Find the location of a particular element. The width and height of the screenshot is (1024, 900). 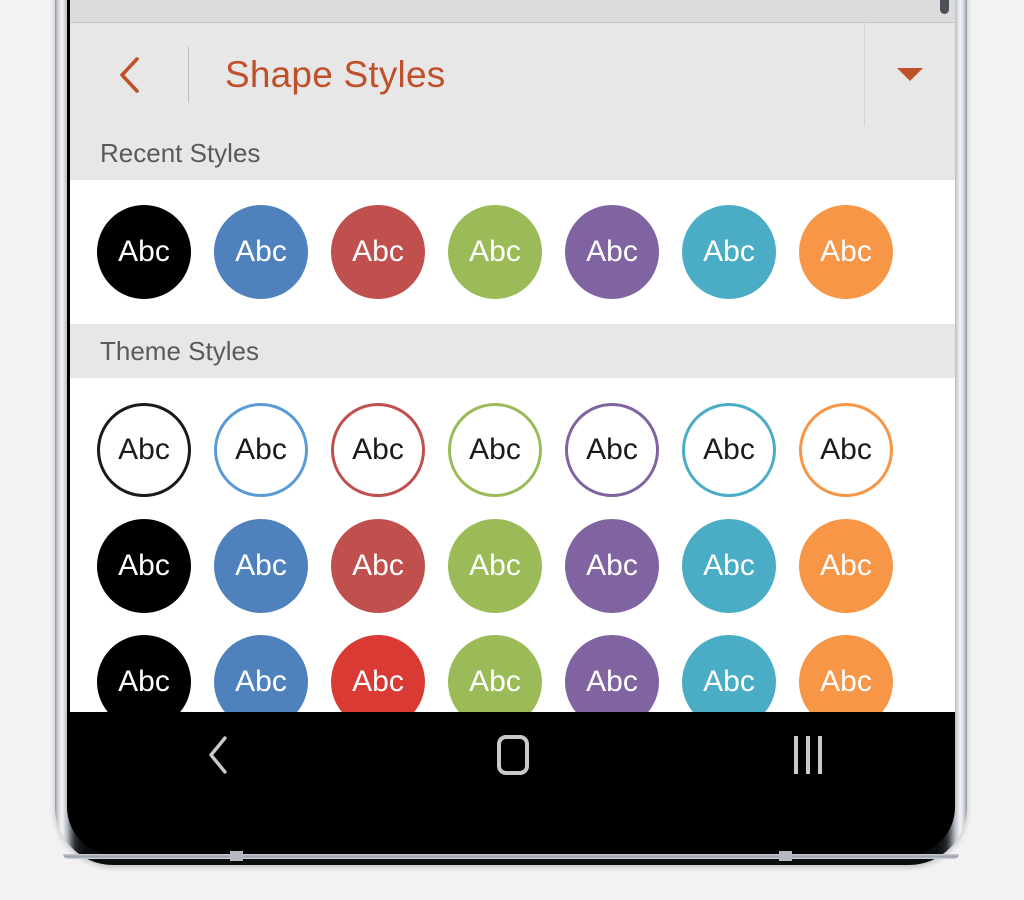

page-title: Shape Styles is located at coordinates (335, 74).